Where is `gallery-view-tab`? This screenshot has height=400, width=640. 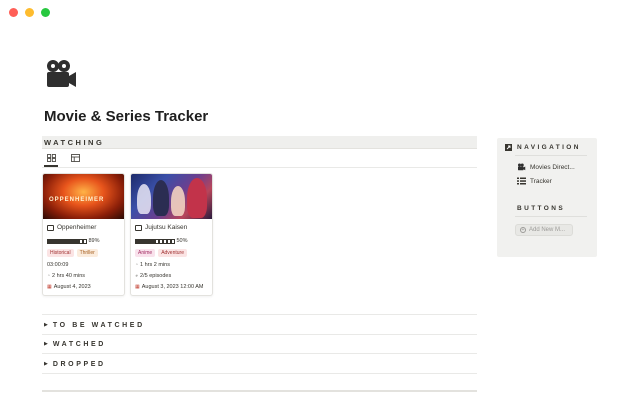 gallery-view-tab is located at coordinates (51, 159).